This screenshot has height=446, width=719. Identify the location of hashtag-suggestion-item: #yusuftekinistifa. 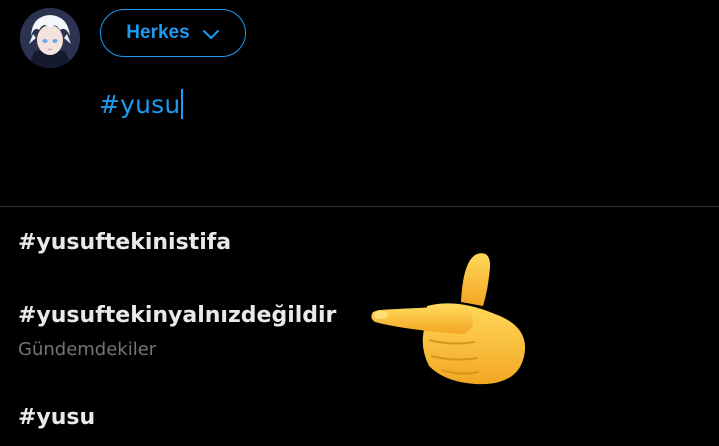
(124, 242).